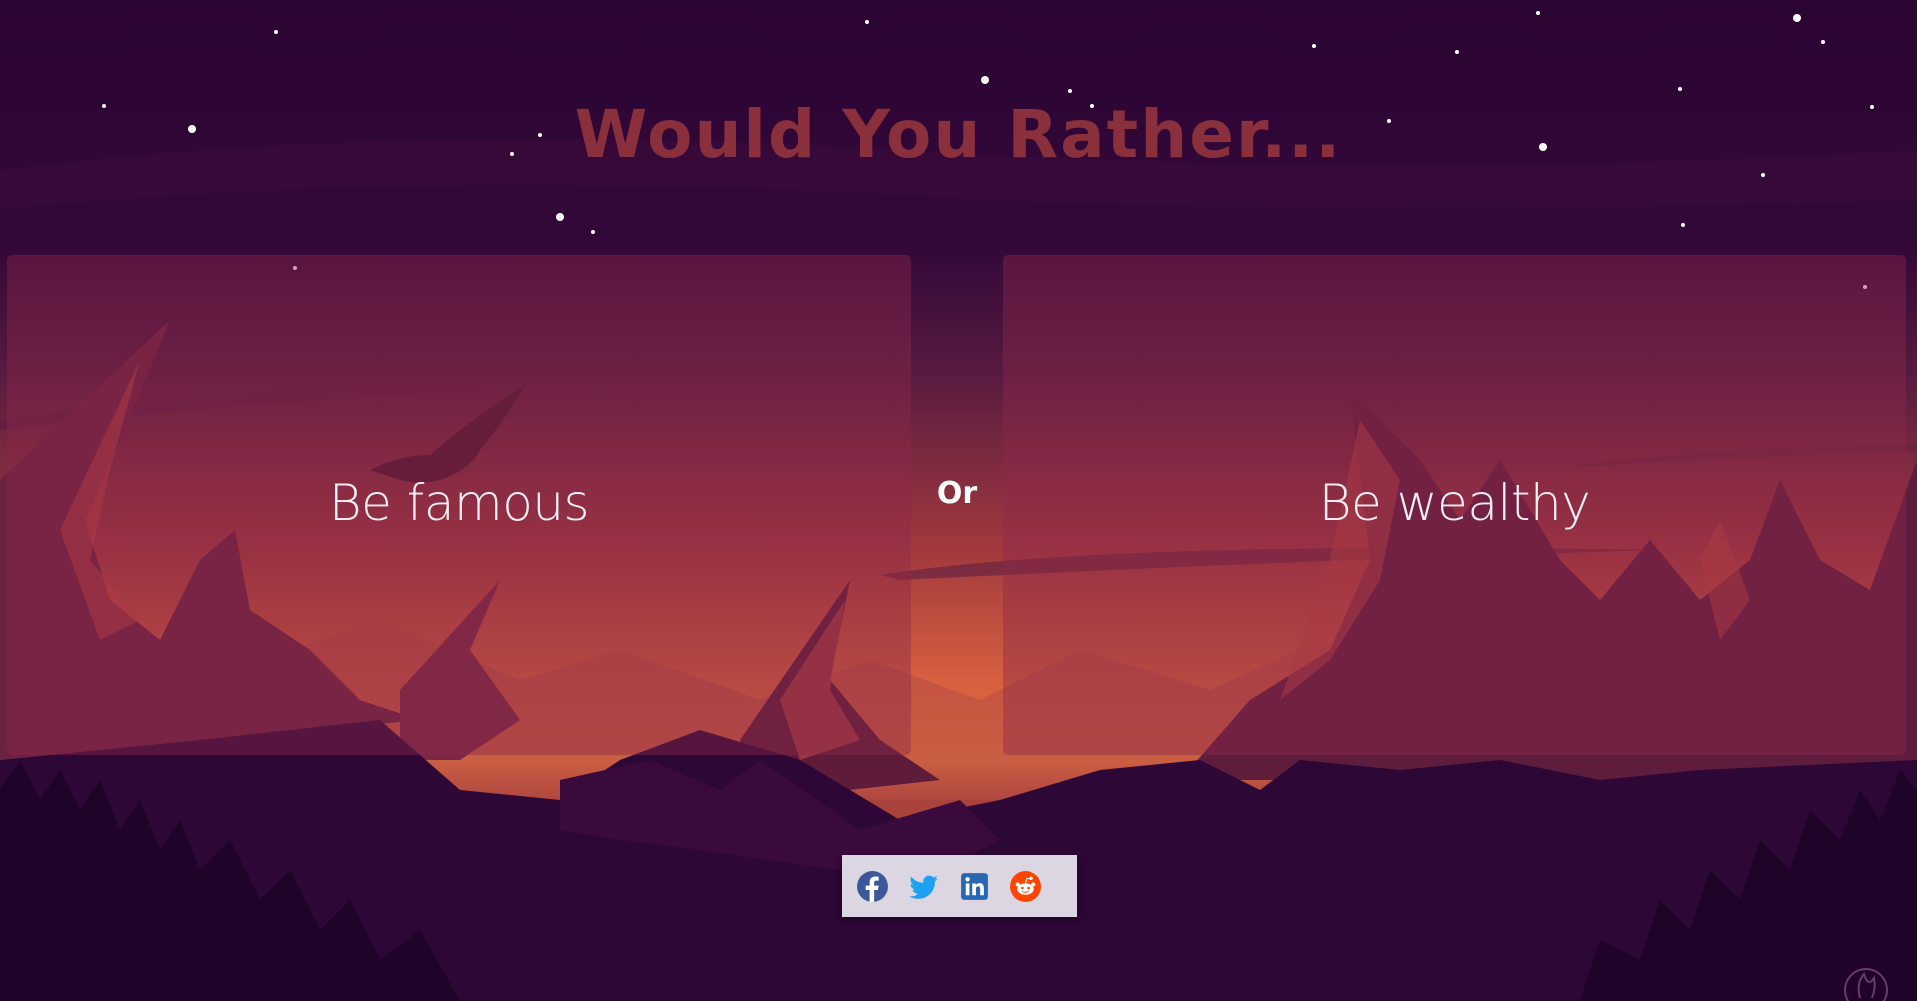  I want to click on twitter-icon, so click(923, 887).